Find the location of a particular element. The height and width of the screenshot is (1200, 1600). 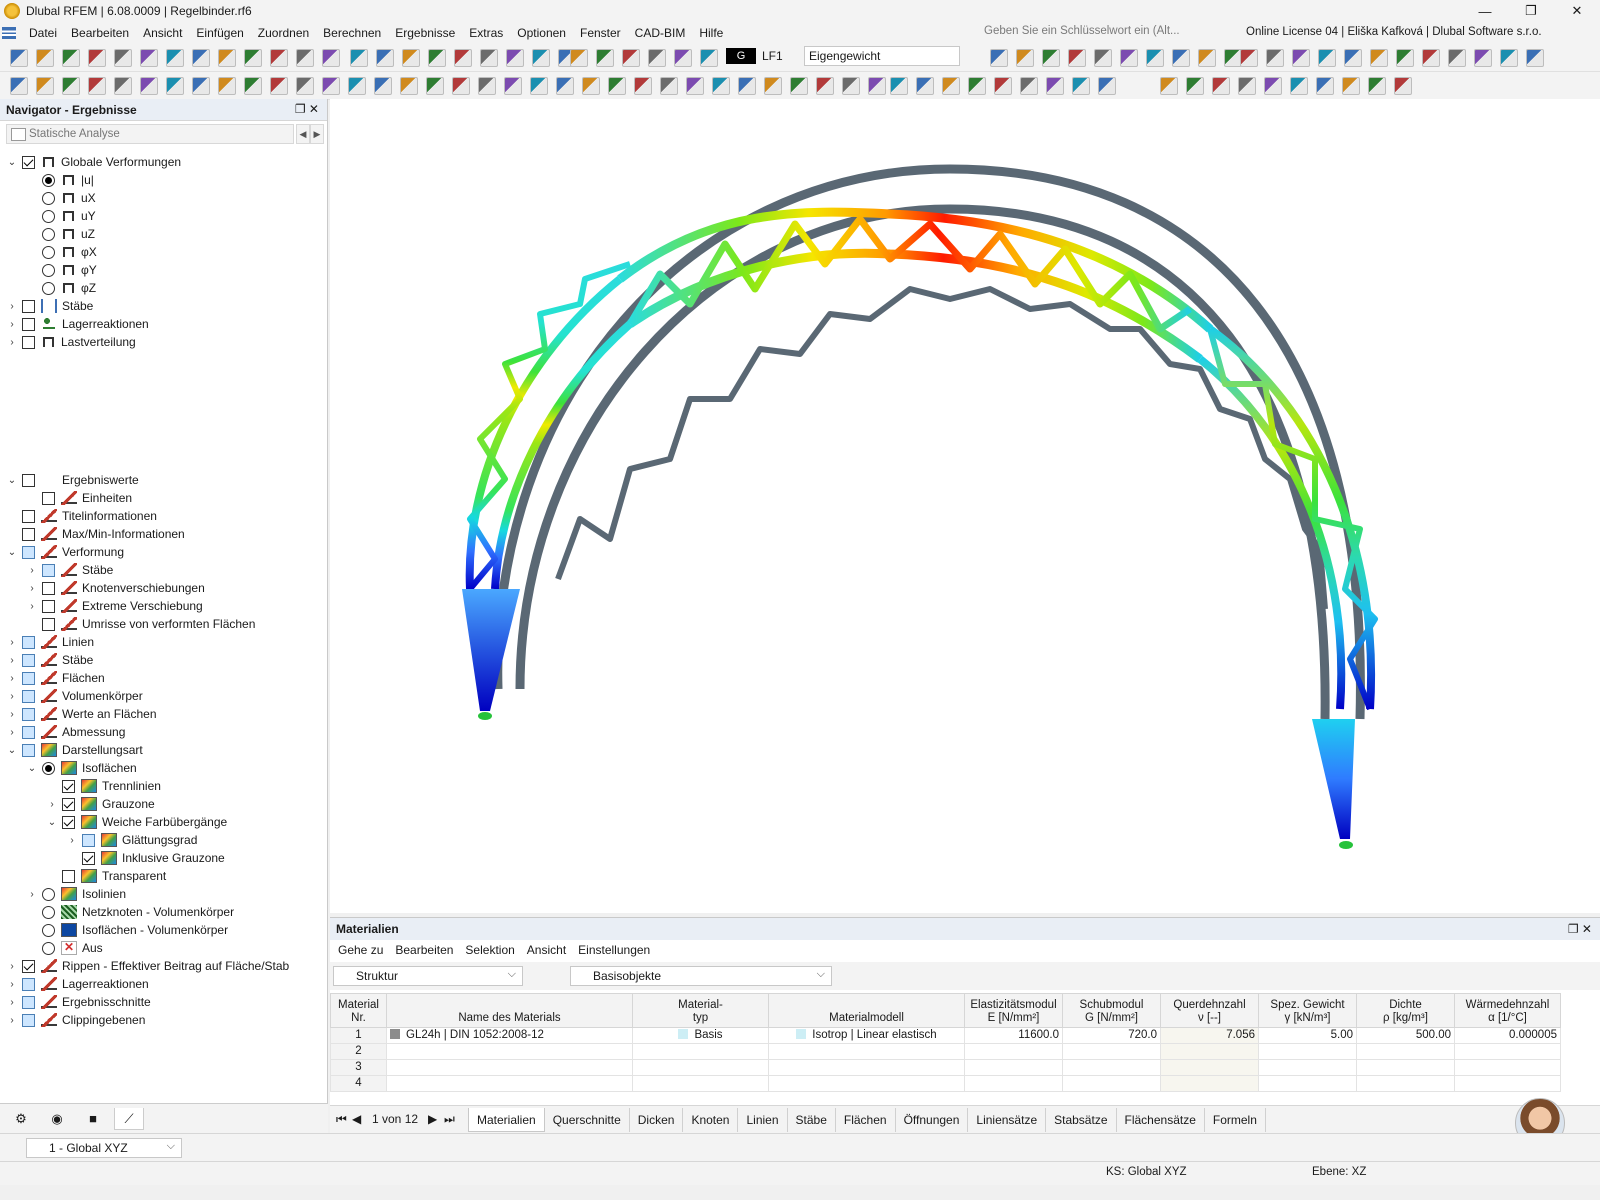

menu-ansicht: Ansicht is located at coordinates (162, 33).